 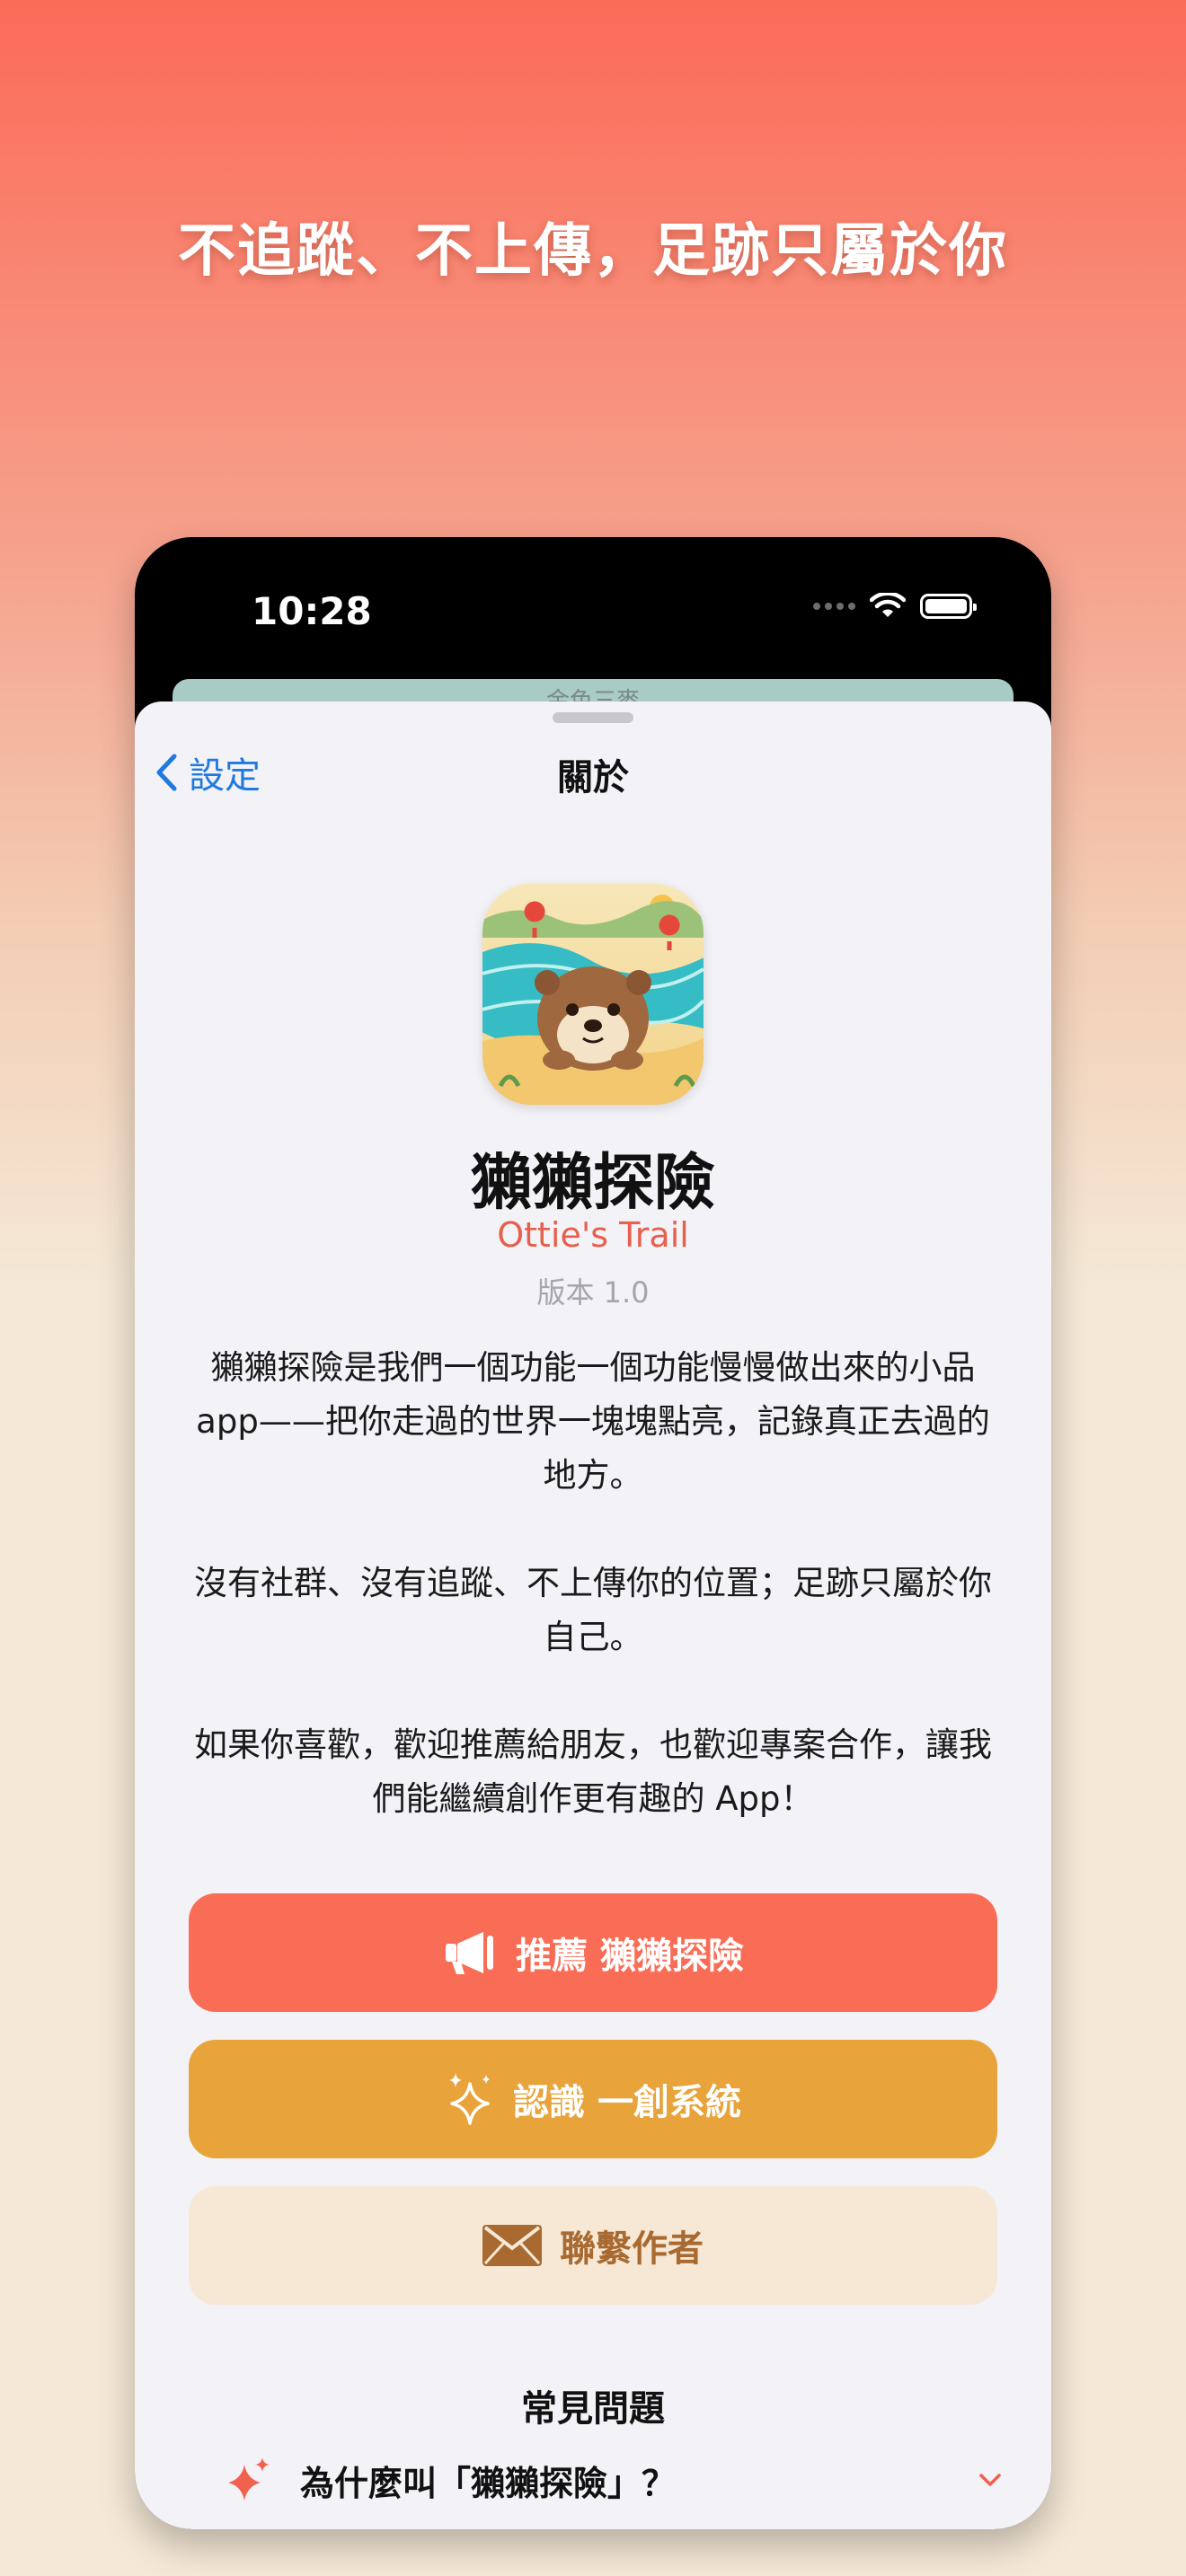 What do you see at coordinates (470, 1953) in the screenshot?
I see `megaphone-icon` at bounding box center [470, 1953].